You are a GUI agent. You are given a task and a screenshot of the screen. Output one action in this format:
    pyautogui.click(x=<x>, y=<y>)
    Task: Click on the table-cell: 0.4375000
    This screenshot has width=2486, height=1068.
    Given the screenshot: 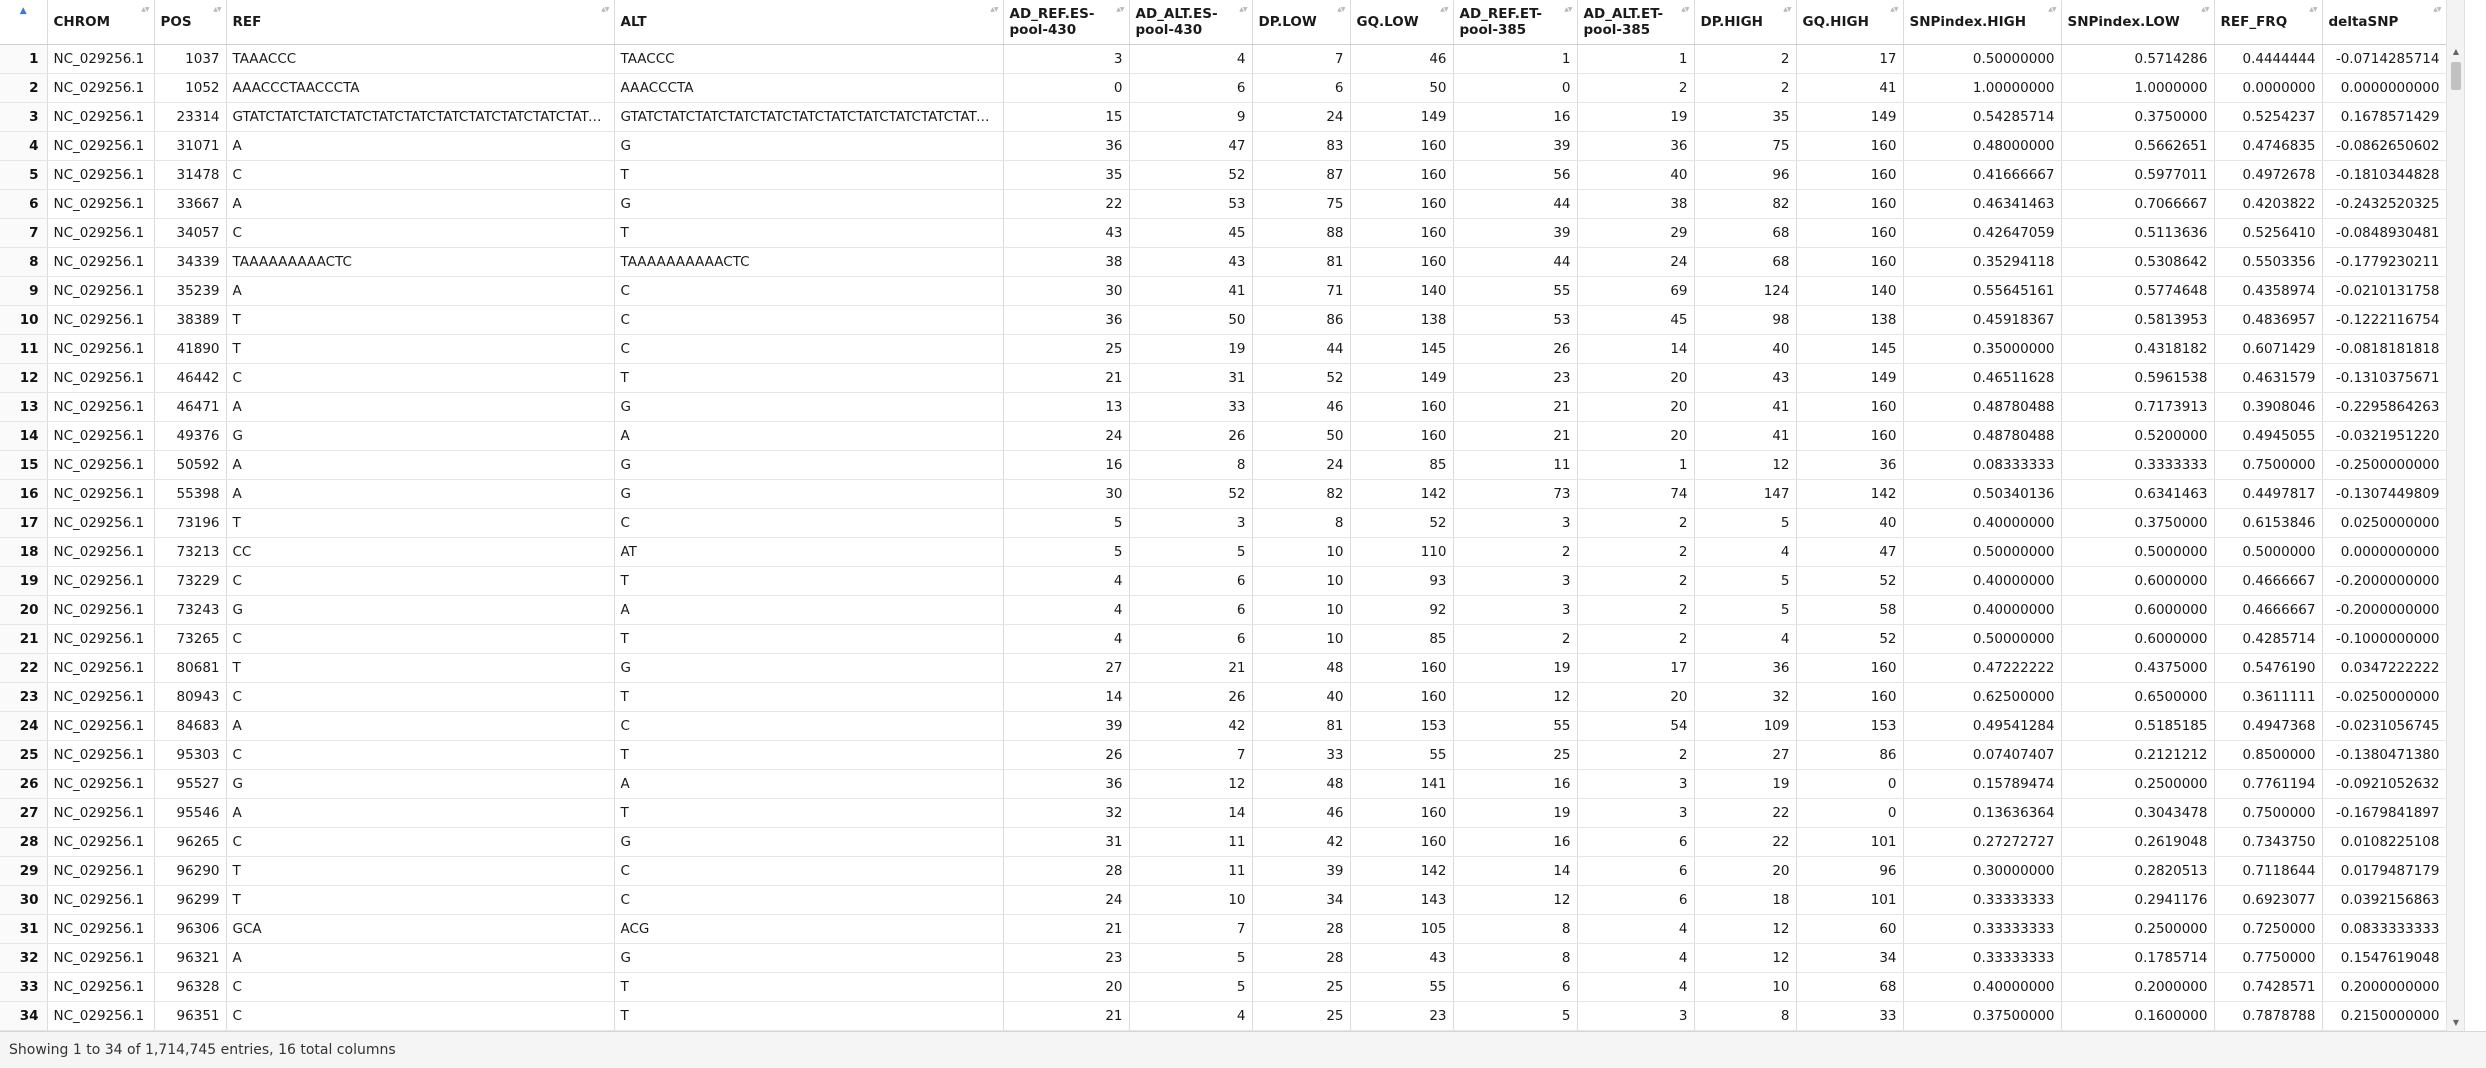 What is the action you would take?
    pyautogui.click(x=2138, y=668)
    